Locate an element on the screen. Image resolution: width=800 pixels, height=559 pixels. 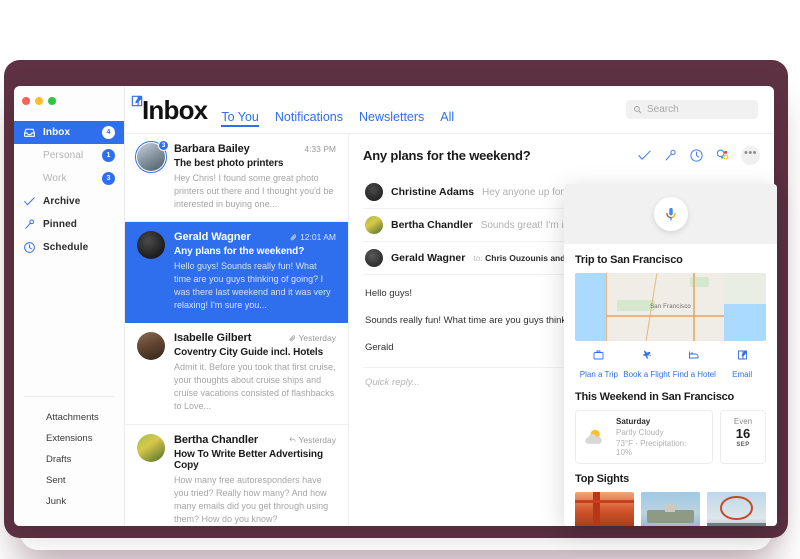
mail-header: Gerald Wagner 12:01 AM is located at coordinates (255, 237).